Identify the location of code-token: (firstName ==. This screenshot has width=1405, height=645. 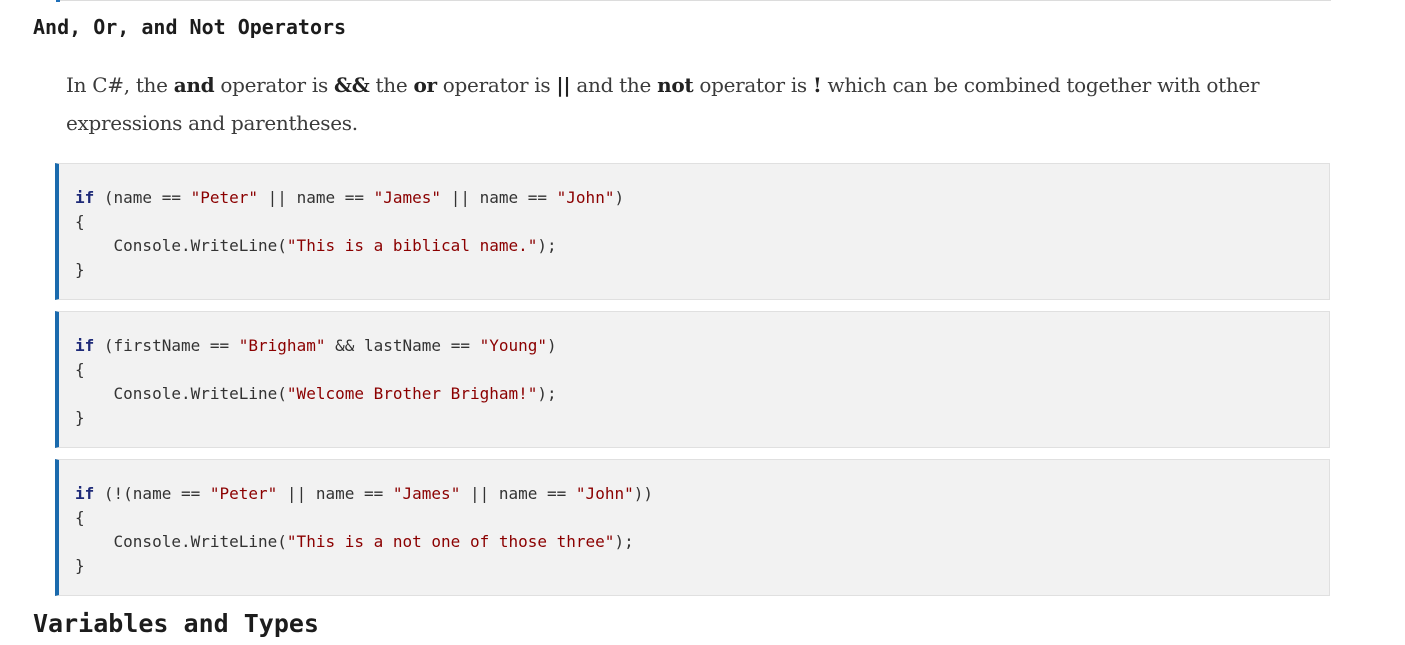
(166, 345).